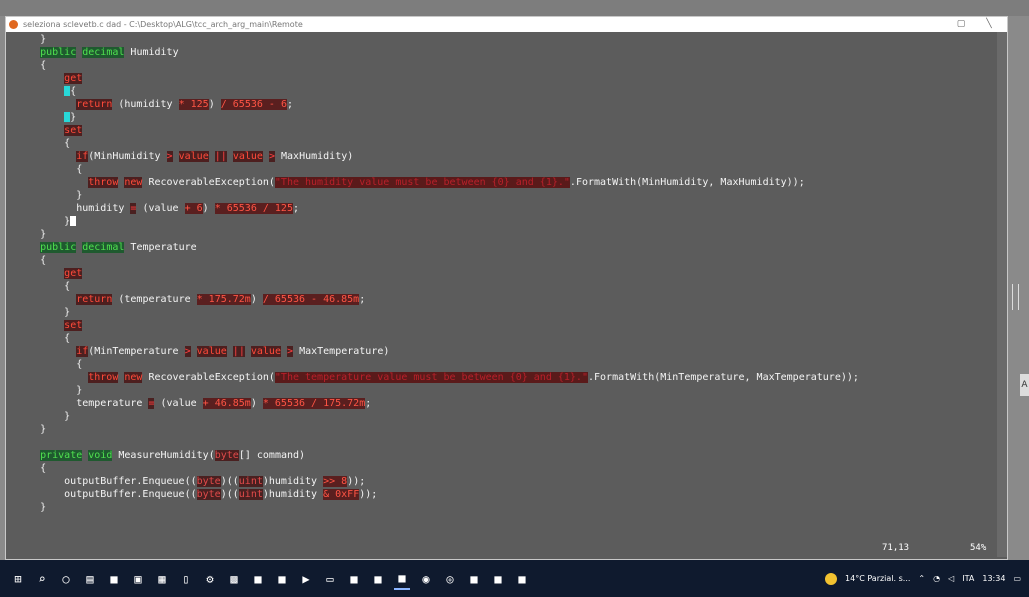  Describe the element at coordinates (1017, 578) in the screenshot. I see `notification-icon: ▭` at that location.